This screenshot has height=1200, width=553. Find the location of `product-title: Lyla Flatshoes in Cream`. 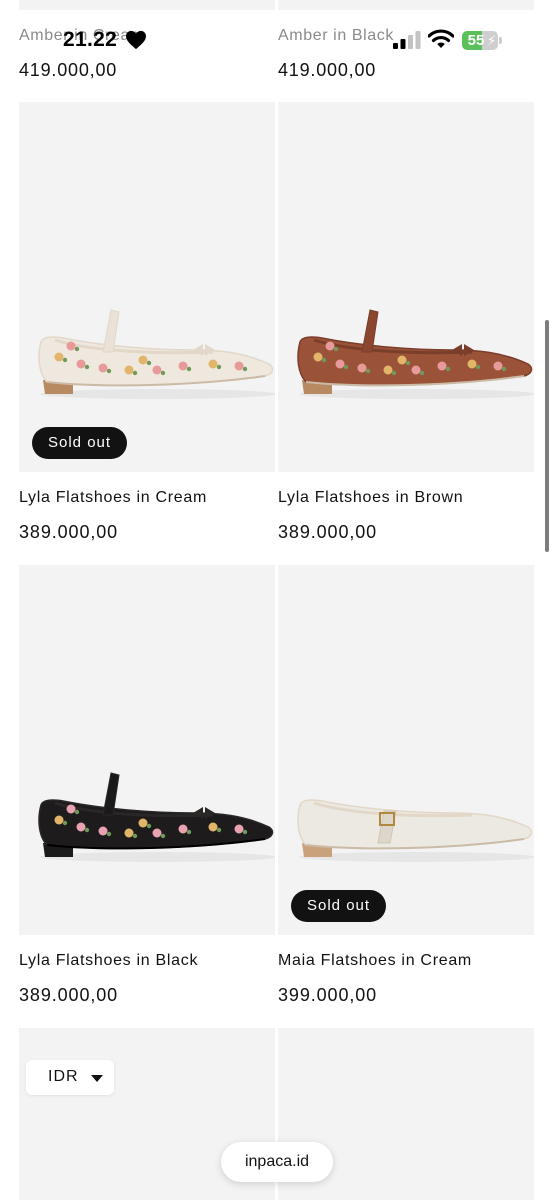

product-title: Lyla Flatshoes in Cream is located at coordinates (113, 498).